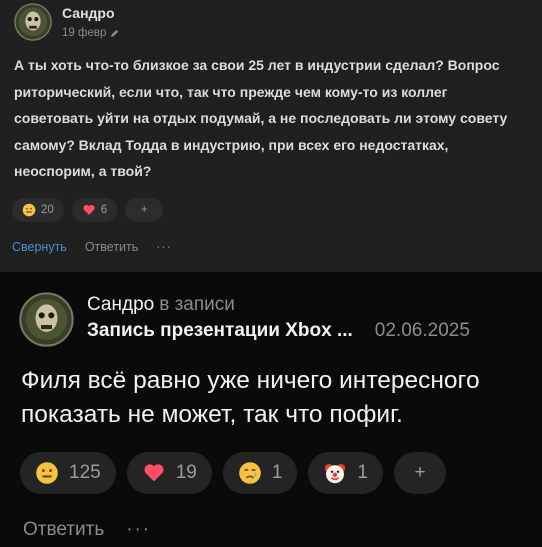 The width and height of the screenshot is (542, 547). What do you see at coordinates (47, 210) in the screenshot?
I see `reaction-count: 20` at bounding box center [47, 210].